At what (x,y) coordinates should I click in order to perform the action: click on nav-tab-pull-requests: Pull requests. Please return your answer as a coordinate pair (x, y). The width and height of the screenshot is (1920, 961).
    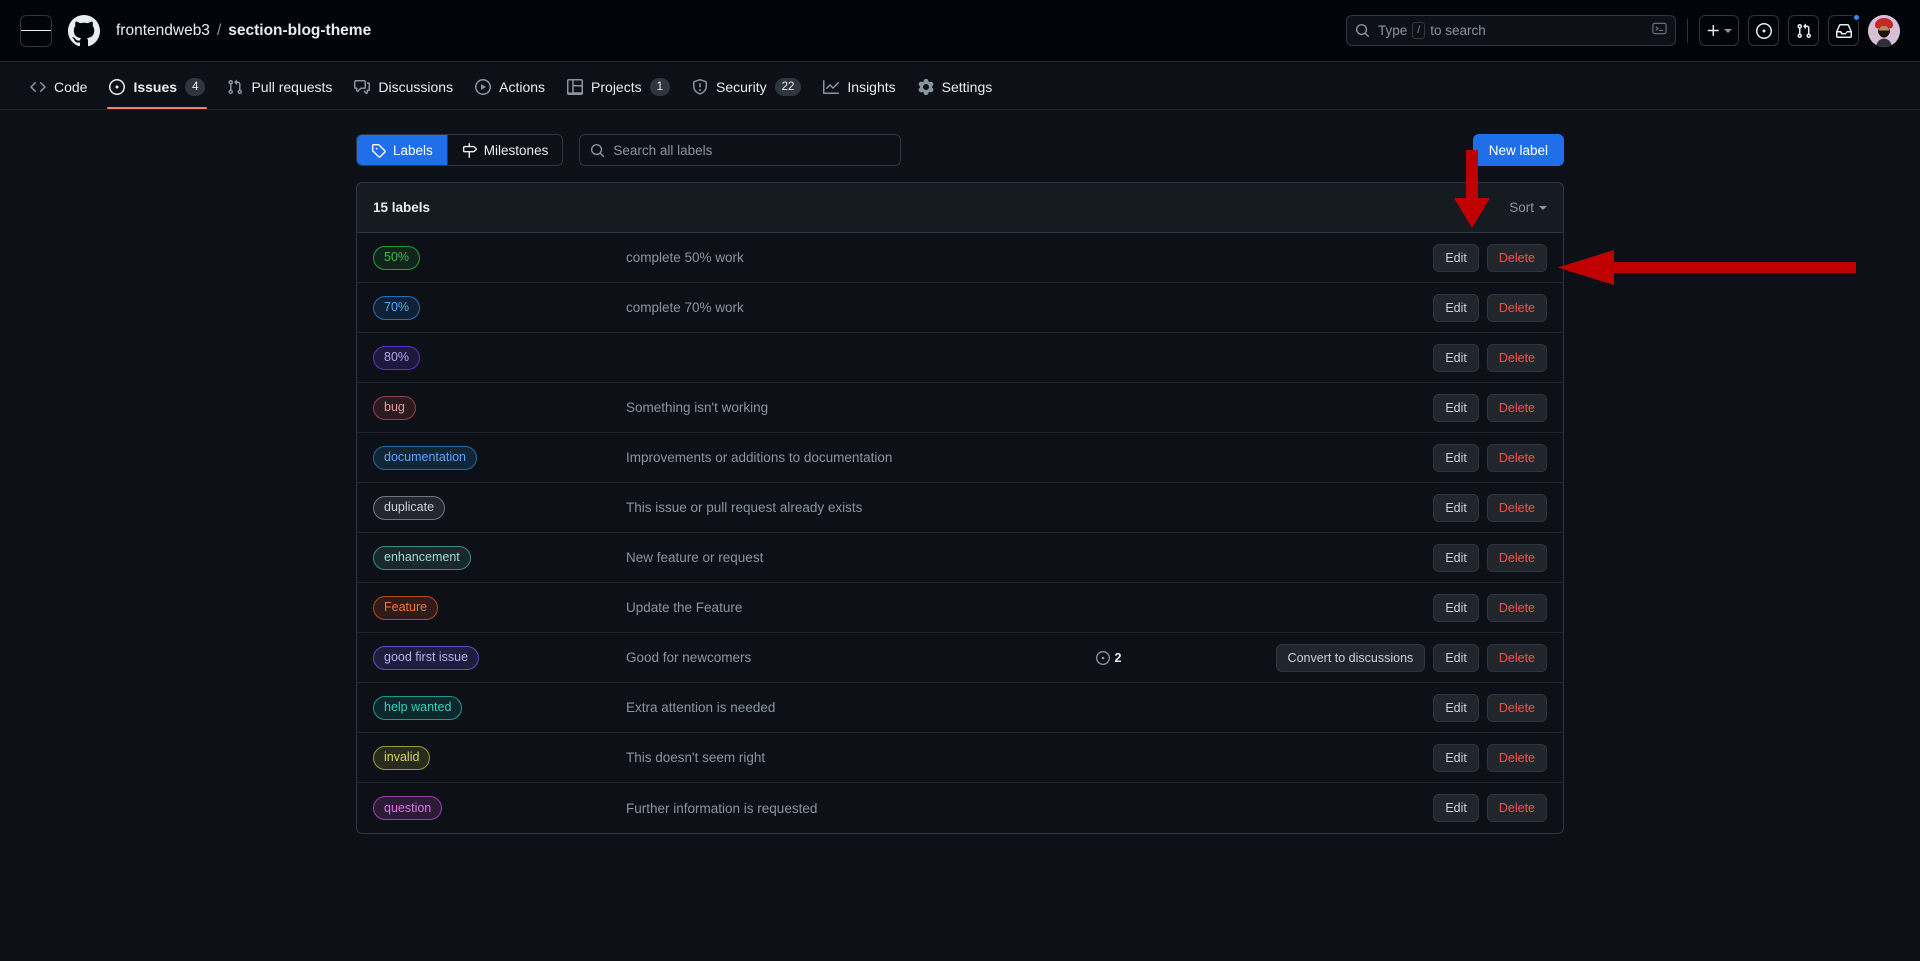
    Looking at the image, I should click on (279, 85).